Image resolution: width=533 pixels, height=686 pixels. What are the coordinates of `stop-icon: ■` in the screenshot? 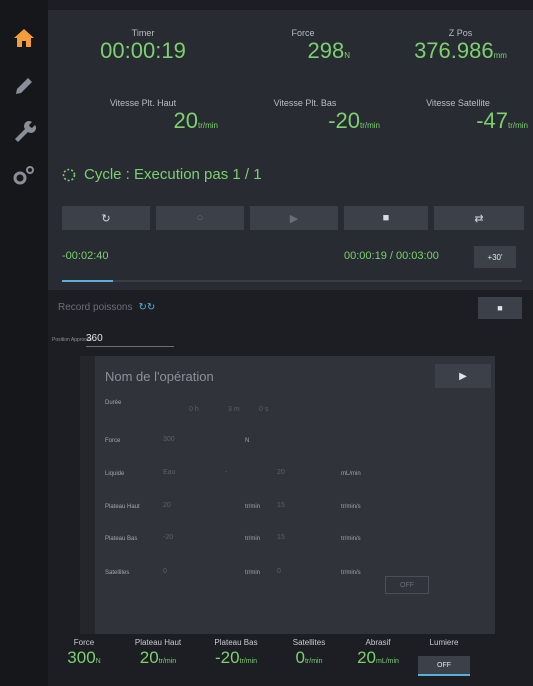 It's located at (386, 218).